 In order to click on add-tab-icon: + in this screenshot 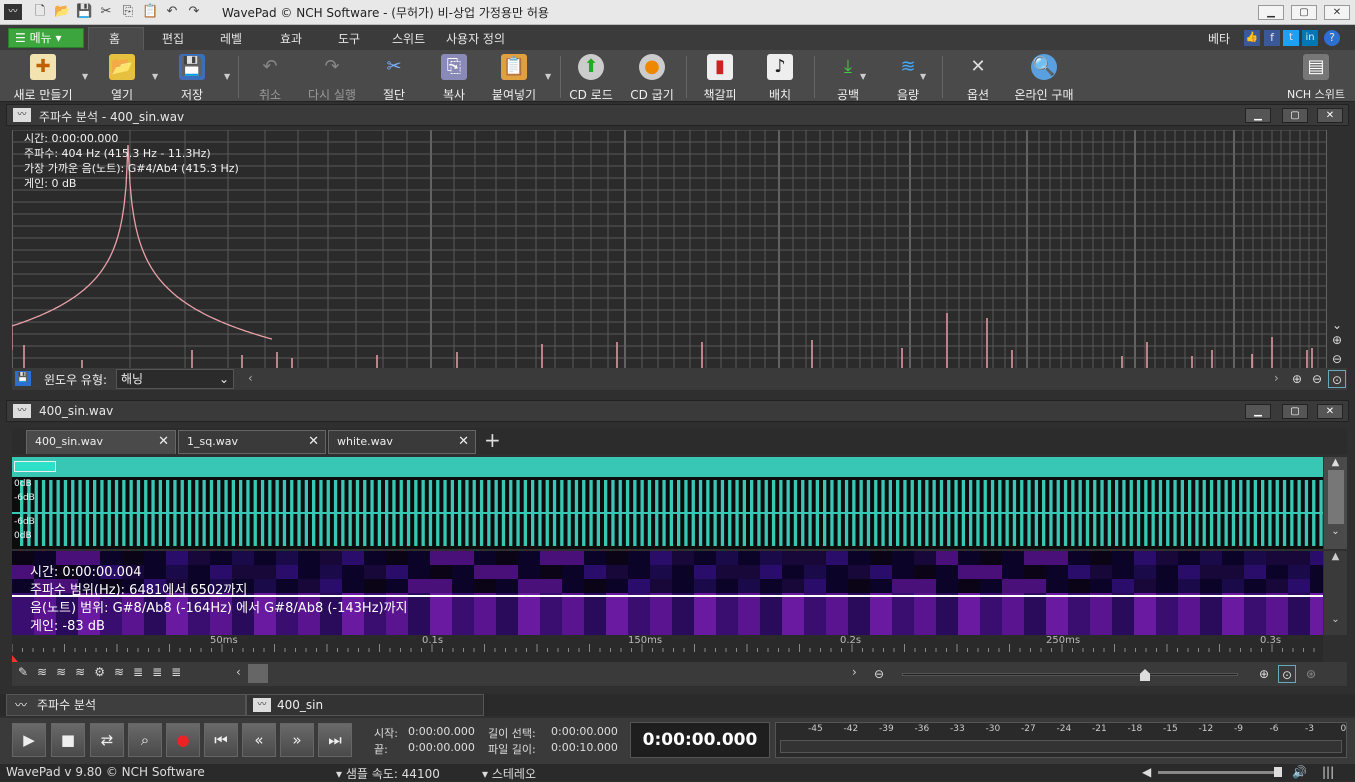, I will do `click(492, 440)`.